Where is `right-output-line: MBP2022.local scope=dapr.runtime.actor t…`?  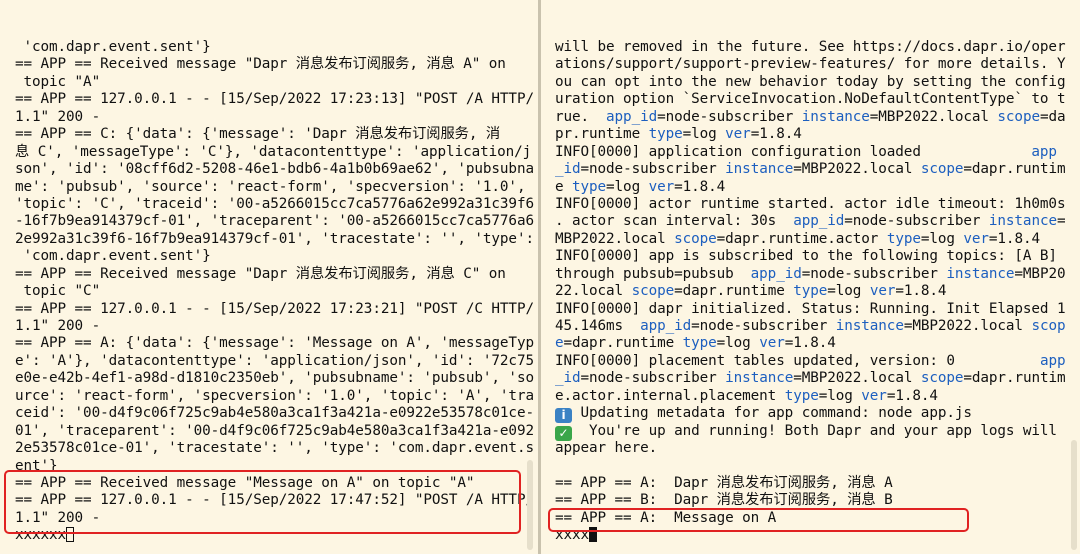
right-output-line: MBP2022.local scope=dapr.runtime.actor t… is located at coordinates (817, 239).